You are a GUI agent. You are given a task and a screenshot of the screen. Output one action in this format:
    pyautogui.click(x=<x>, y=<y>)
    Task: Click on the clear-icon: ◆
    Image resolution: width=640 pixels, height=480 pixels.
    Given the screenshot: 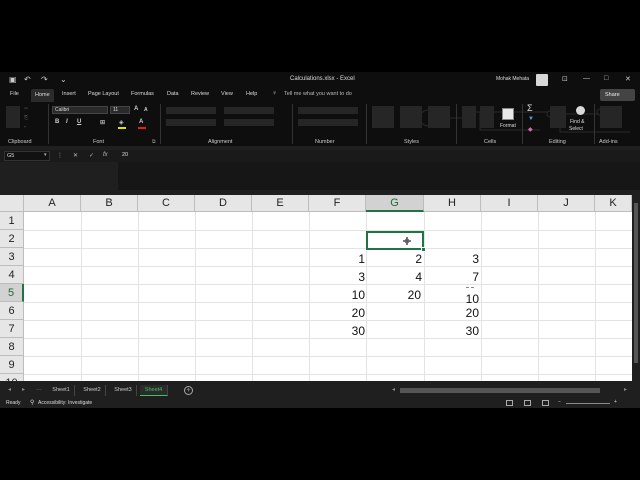 What is the action you would take?
    pyautogui.click(x=530, y=129)
    